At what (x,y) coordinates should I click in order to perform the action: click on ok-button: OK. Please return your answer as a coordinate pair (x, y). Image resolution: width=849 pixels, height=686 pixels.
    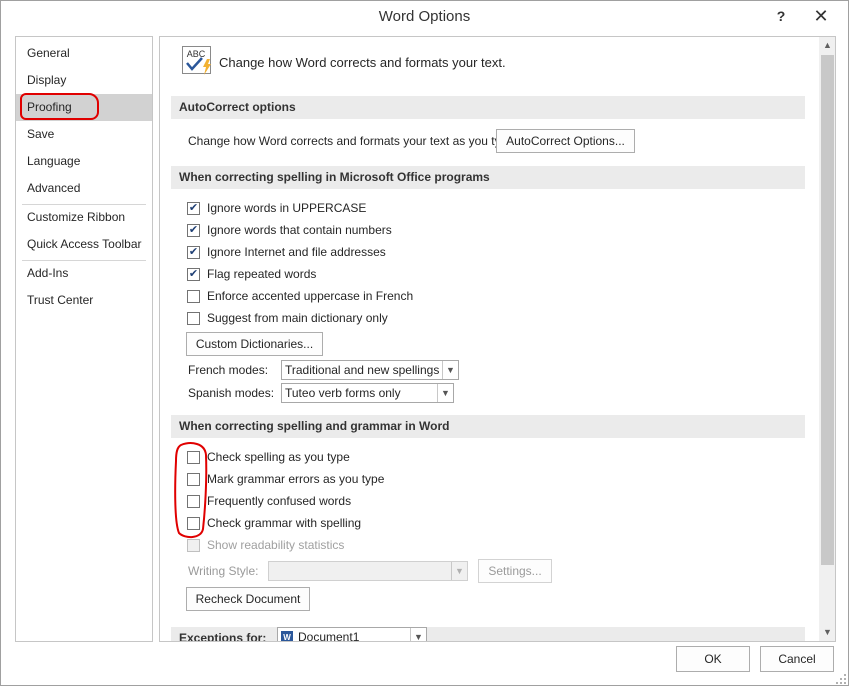
    Looking at the image, I should click on (713, 659).